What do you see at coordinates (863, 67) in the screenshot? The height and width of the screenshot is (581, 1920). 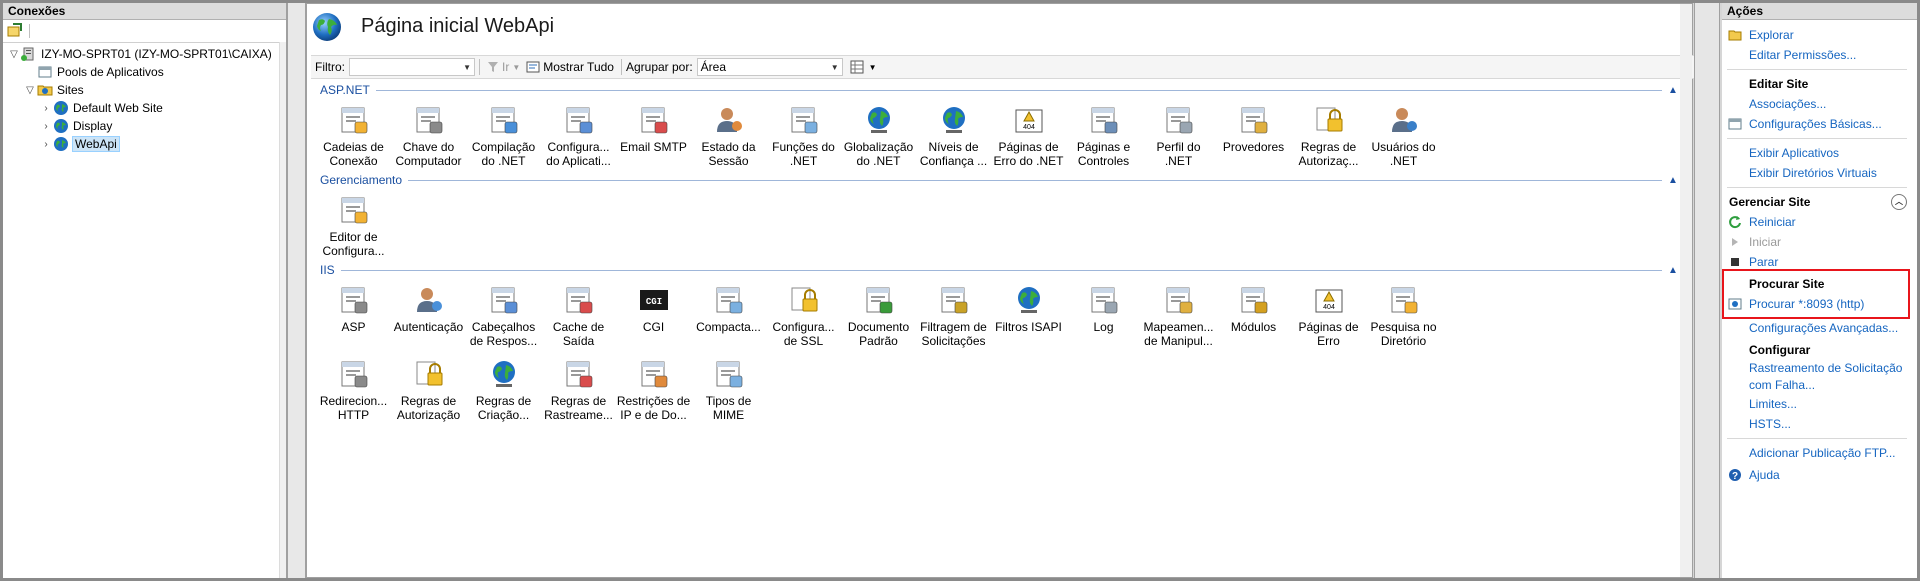 I see `view-mode-button: ▼` at bounding box center [863, 67].